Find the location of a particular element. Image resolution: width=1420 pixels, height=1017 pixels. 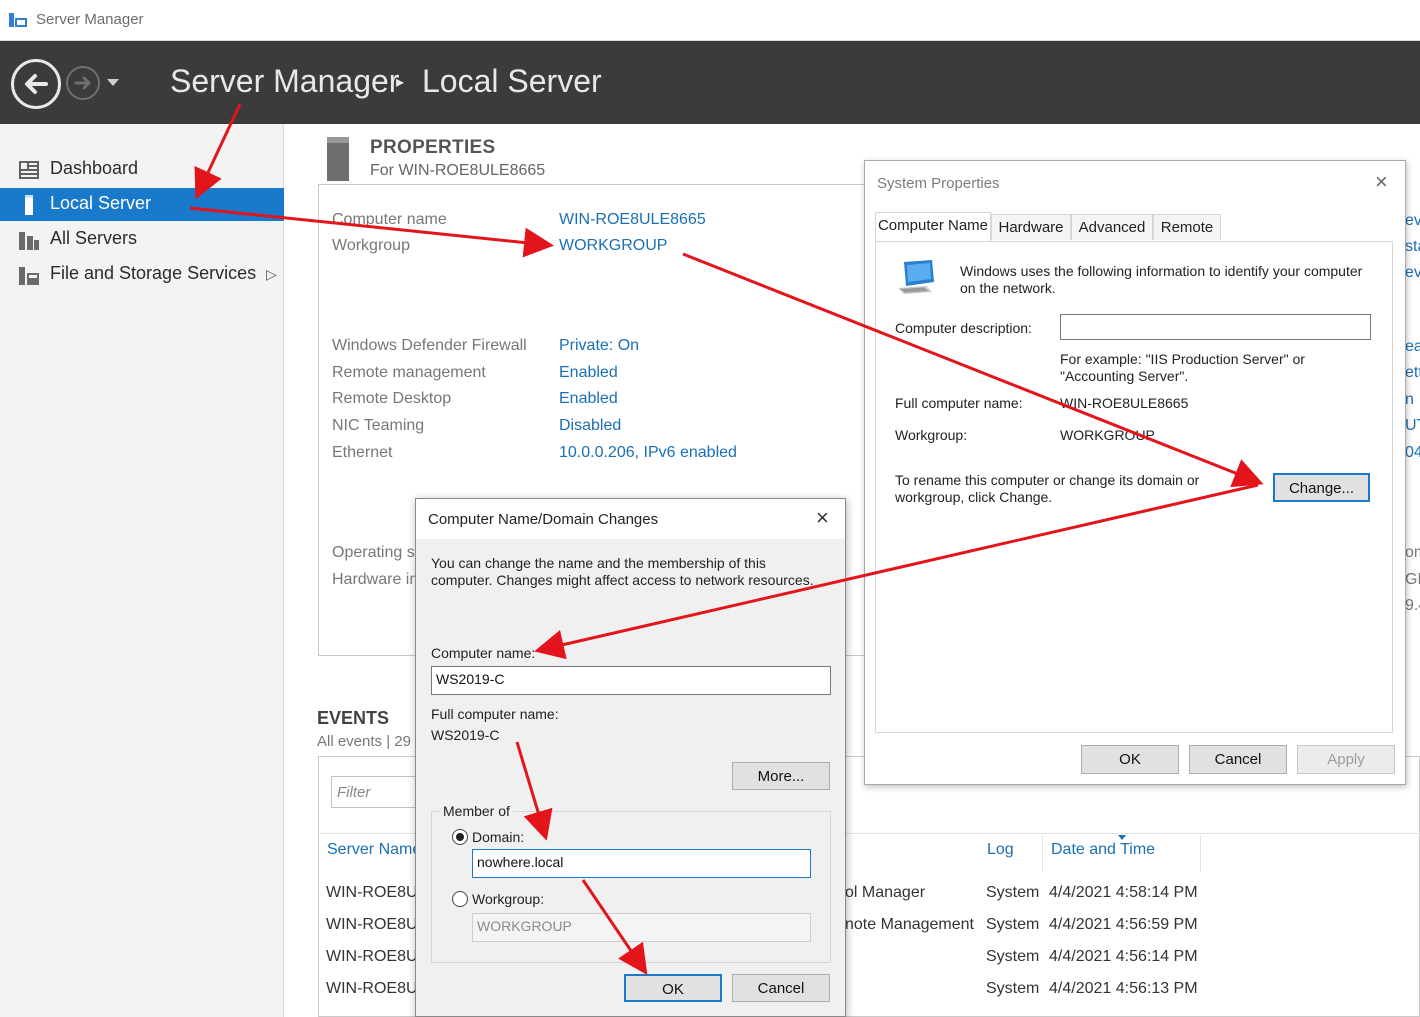

tab-remote: Remote is located at coordinates (1187, 227).